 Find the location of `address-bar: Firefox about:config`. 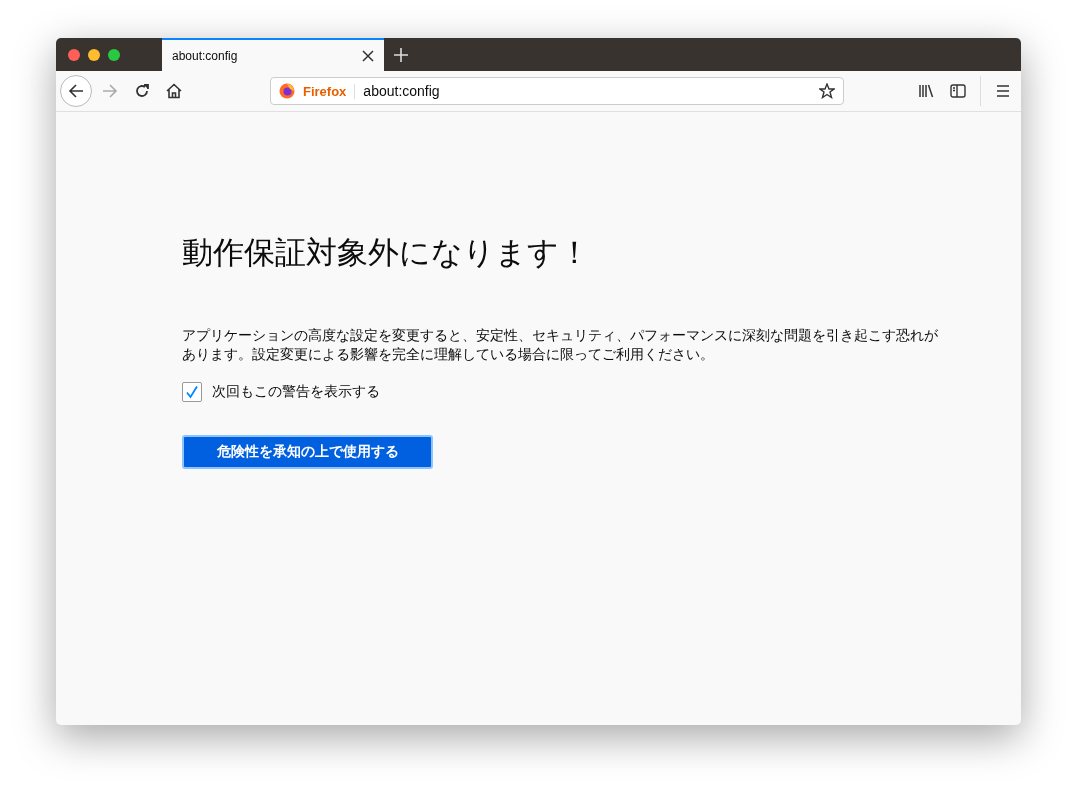

address-bar: Firefox about:config is located at coordinates (557, 91).